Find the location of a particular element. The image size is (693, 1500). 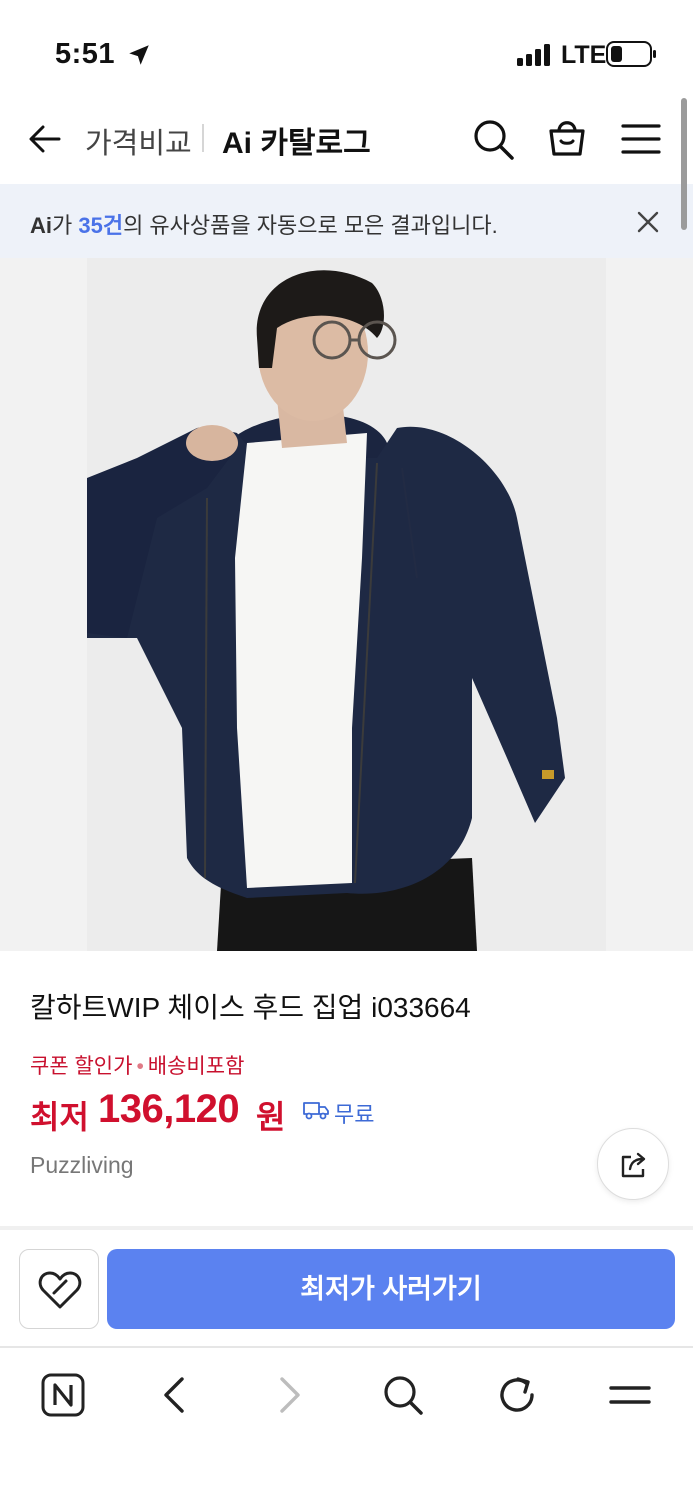

location-arrow-icon is located at coordinates (139, 55).